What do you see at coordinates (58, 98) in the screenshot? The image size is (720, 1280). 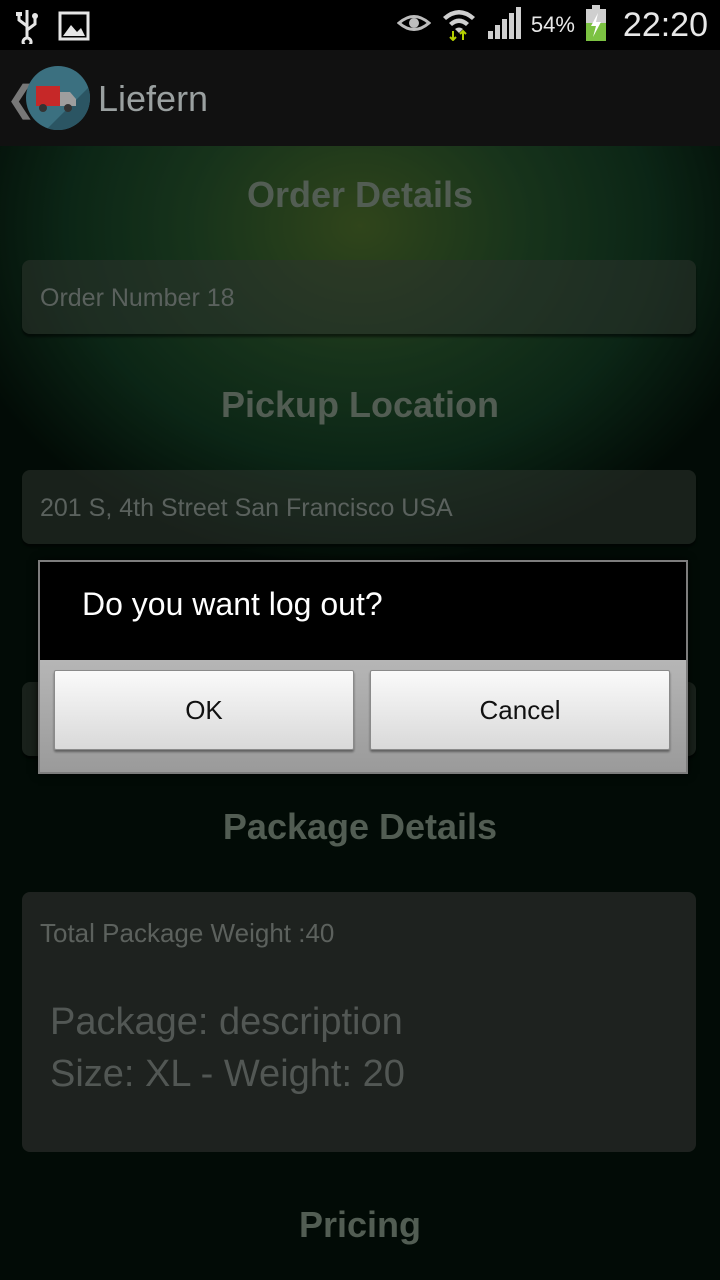 I see `app-logo-icon` at bounding box center [58, 98].